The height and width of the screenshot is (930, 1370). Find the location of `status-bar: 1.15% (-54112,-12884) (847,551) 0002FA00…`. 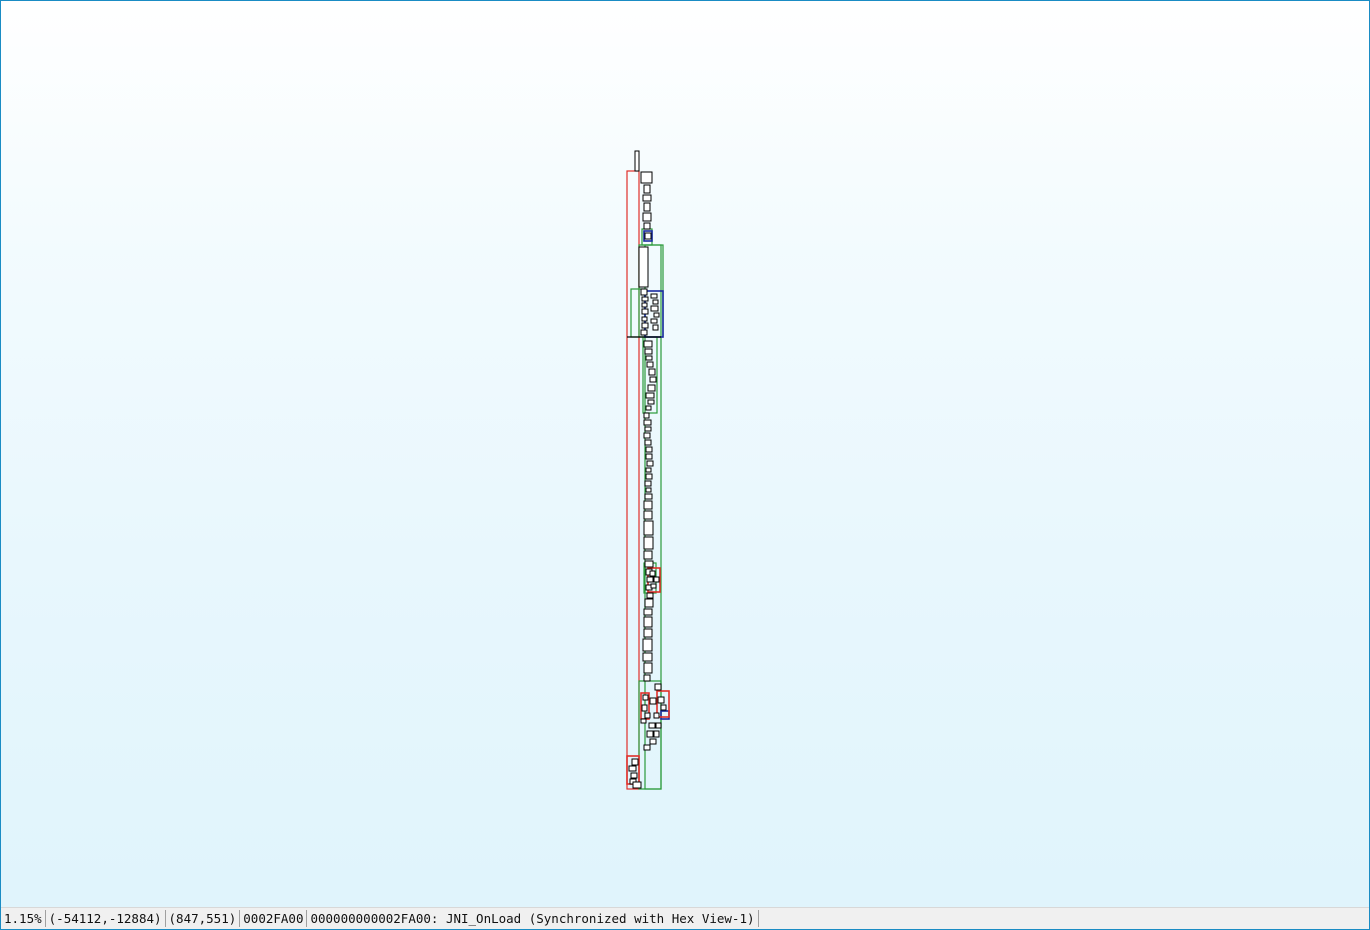

status-bar: 1.15% (-54112,-12884) (847,551) 0002FA00… is located at coordinates (685, 918).